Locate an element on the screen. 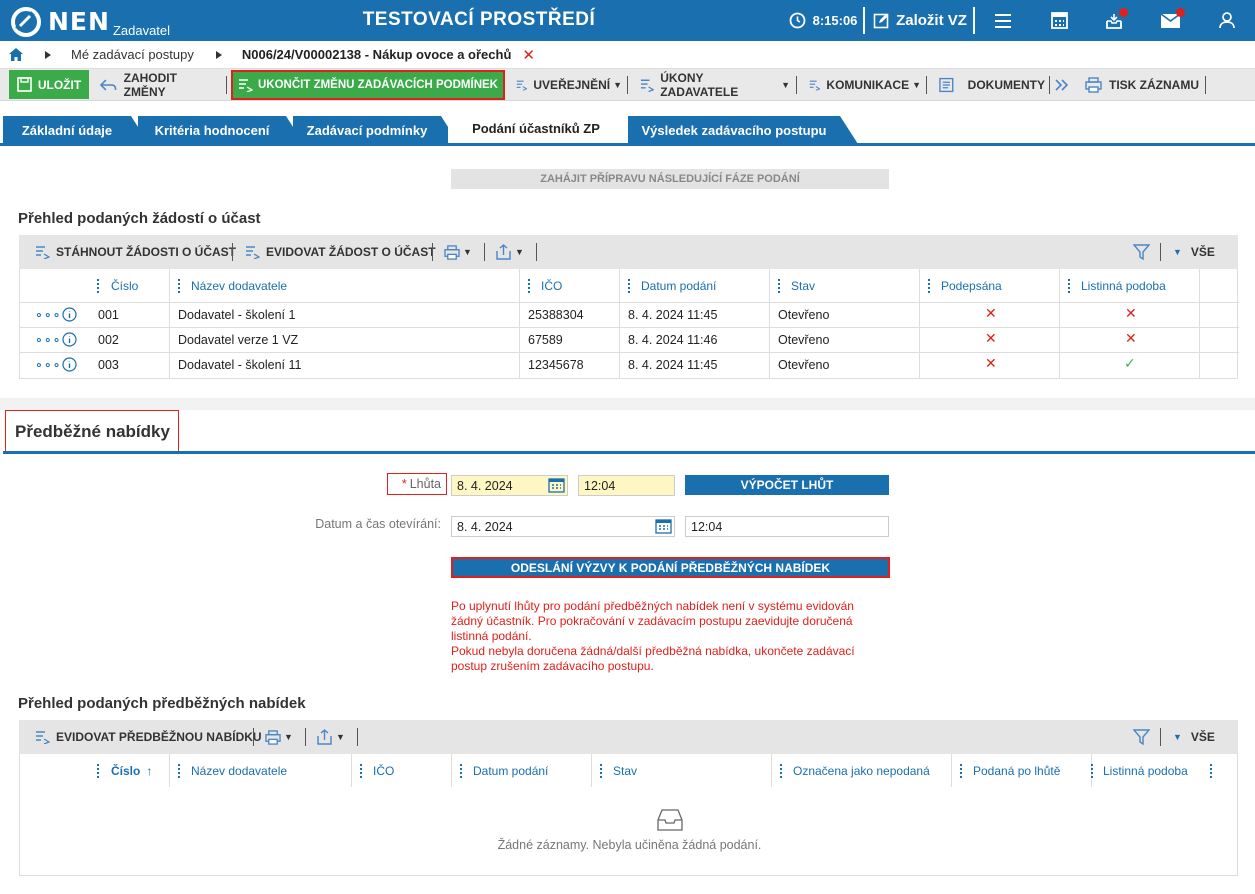 The height and width of the screenshot is (894, 1255). start-next-phase-button: ZAHÁJIT PŘÍPRAVU NÁSLEDUJÍCÍ FÁZE PODÁNÍ is located at coordinates (670, 179).